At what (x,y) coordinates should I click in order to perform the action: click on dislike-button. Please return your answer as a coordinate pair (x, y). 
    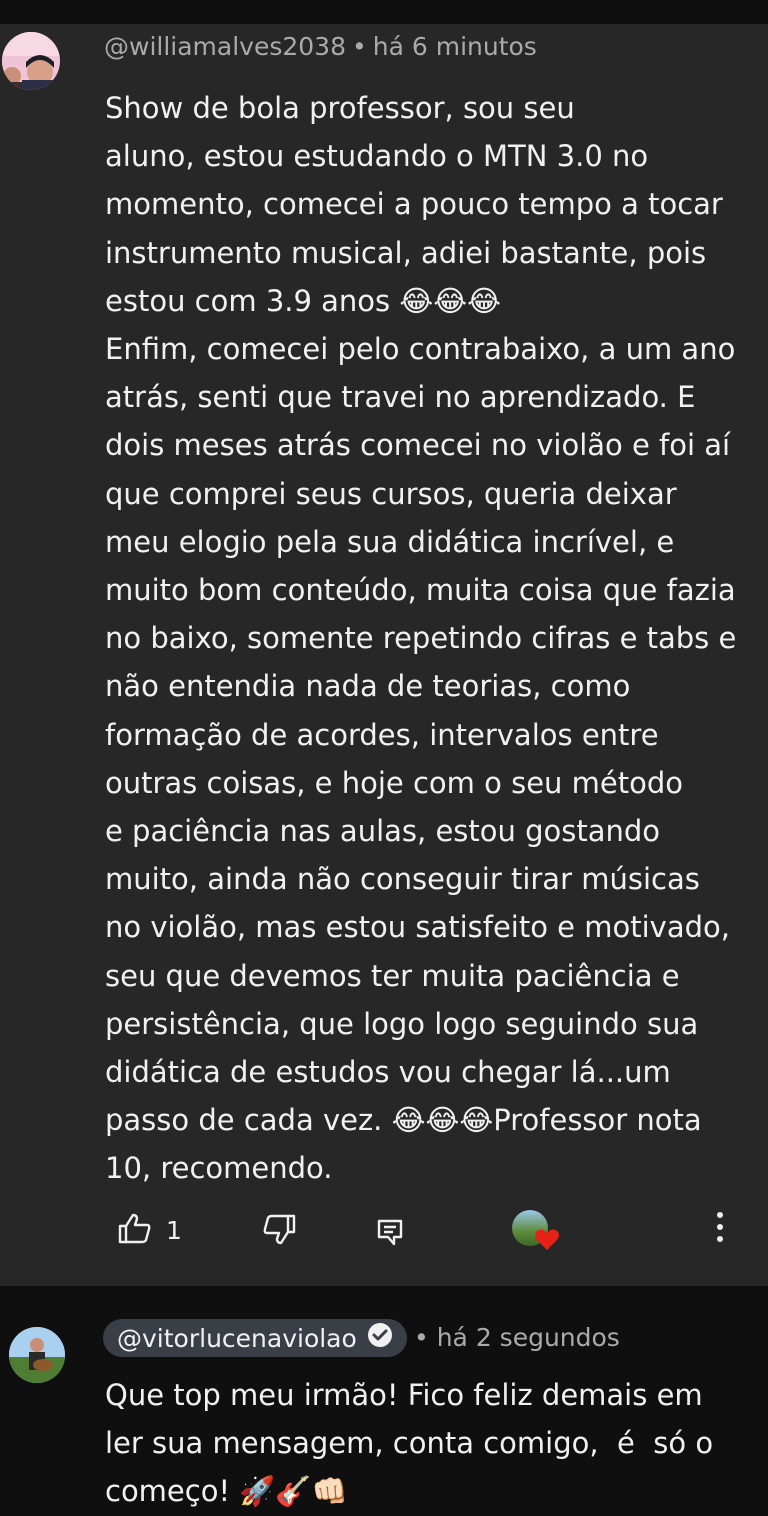
    Looking at the image, I should click on (279, 1232).